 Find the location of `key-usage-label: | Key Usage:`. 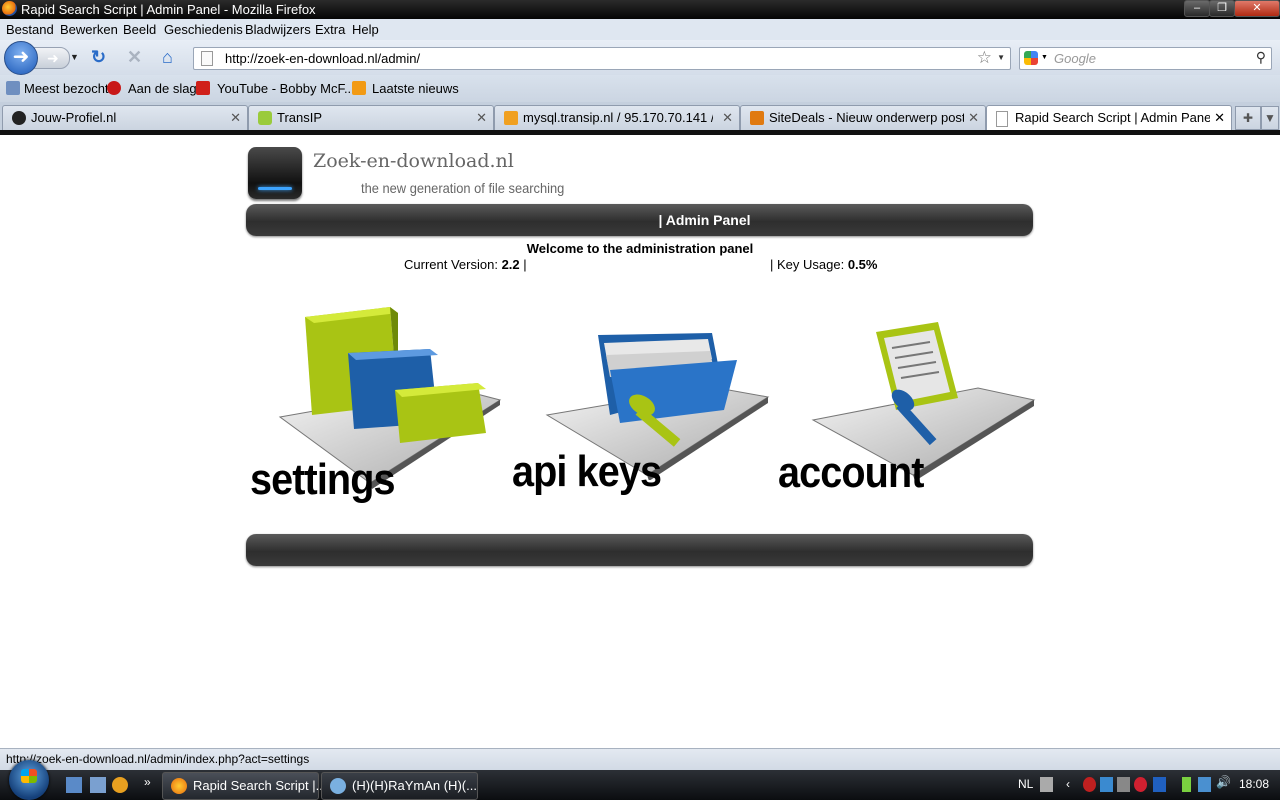

key-usage-label: | Key Usage: is located at coordinates (807, 264).